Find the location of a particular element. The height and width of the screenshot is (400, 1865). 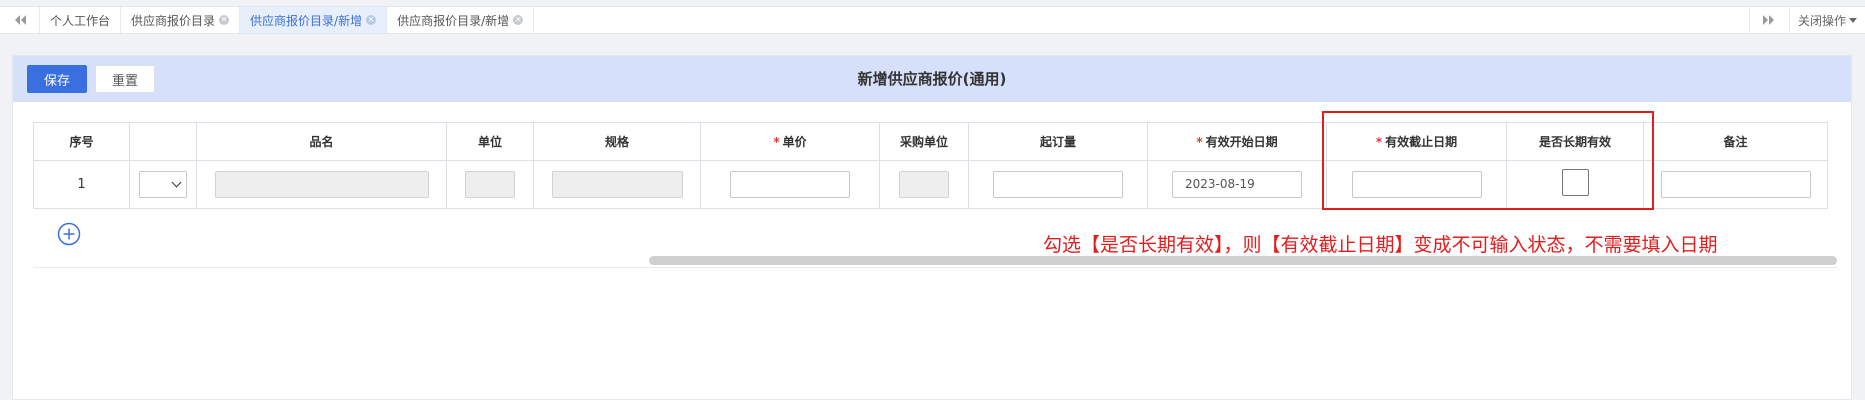

purchase-unit-field is located at coordinates (924, 184).